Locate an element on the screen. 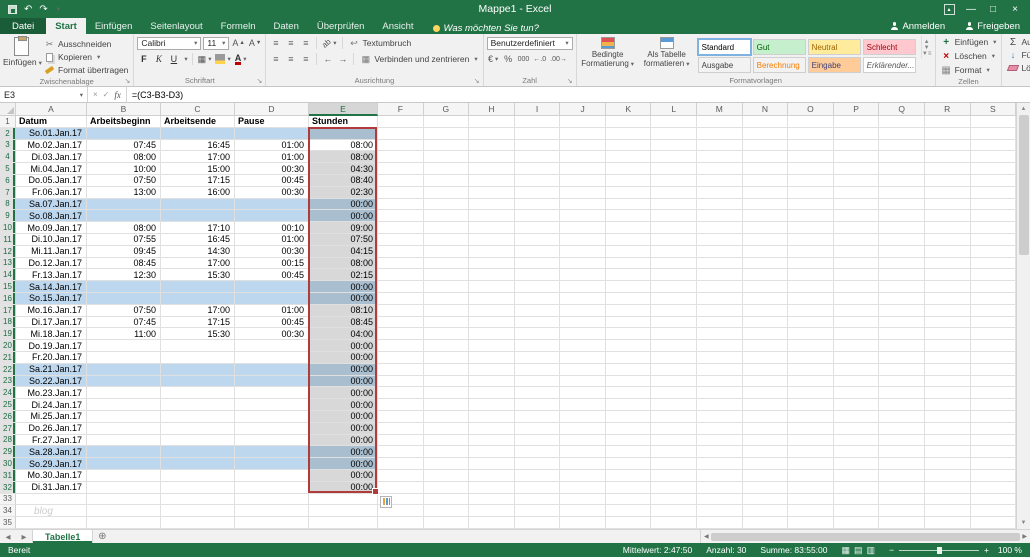 This screenshot has height=557, width=1030. cell-R31 is located at coordinates (947, 475).